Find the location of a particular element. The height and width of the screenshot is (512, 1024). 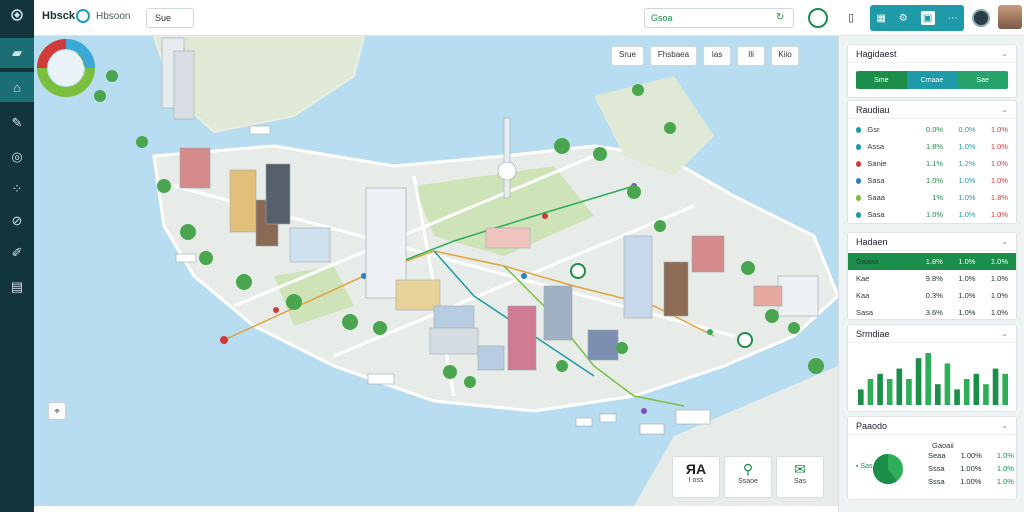

panel-toggle-icon: ▯ is located at coordinates (851, 17).